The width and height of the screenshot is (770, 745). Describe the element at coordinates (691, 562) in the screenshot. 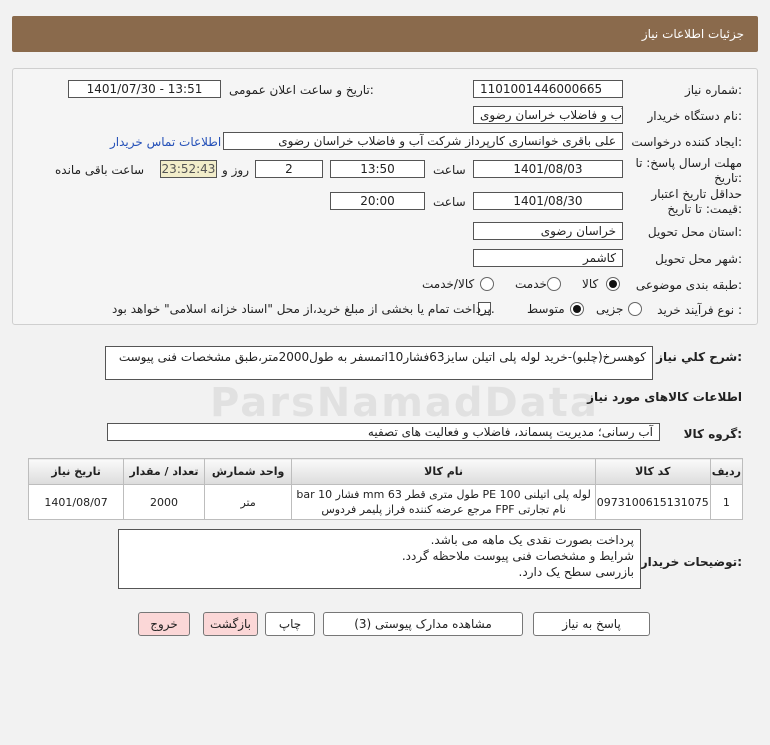

I see `buyer-notes-label: توضیحات خریدار:` at that location.